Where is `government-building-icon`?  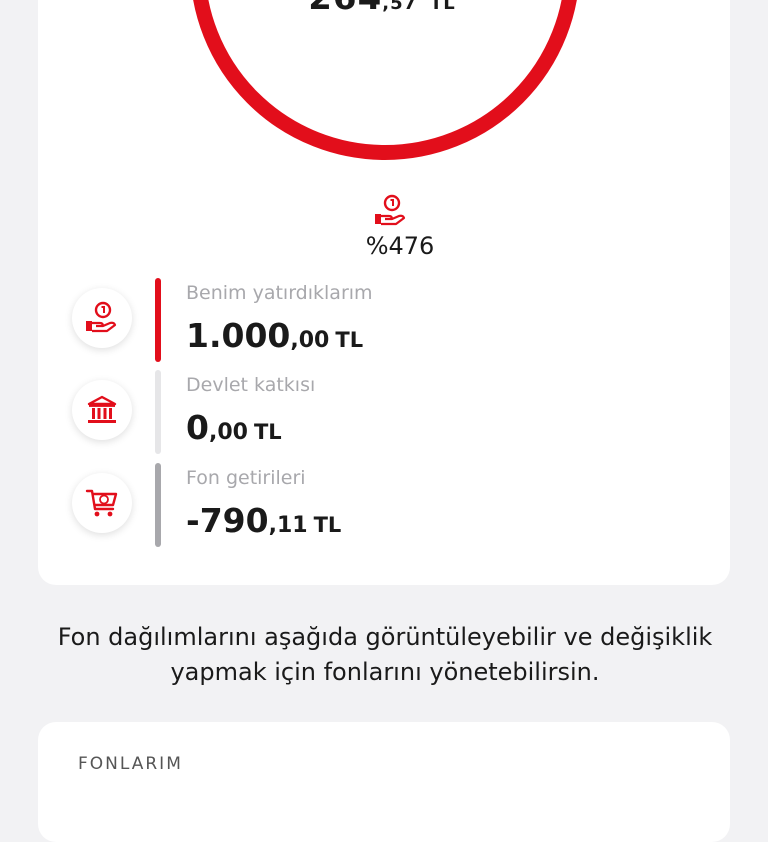
government-building-icon is located at coordinates (102, 409).